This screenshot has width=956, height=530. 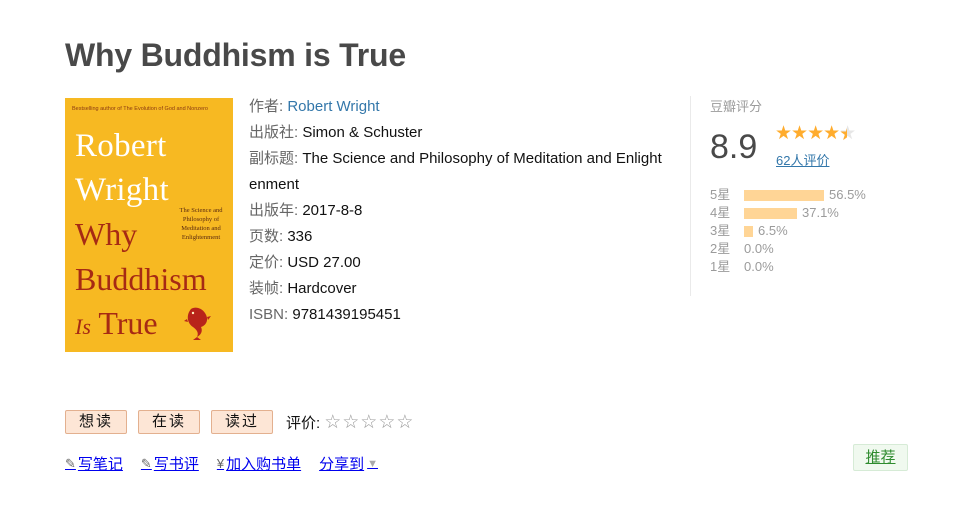 I want to click on write-note-link: ✎ 写笔记, so click(x=94, y=463).